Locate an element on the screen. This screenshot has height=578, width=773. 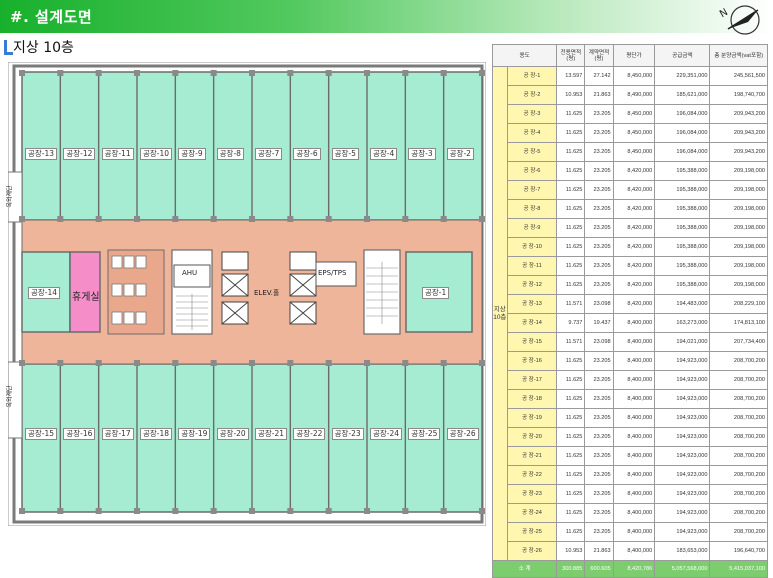
supply-amount-cell: 194,021,000 is located at coordinates (682, 342).